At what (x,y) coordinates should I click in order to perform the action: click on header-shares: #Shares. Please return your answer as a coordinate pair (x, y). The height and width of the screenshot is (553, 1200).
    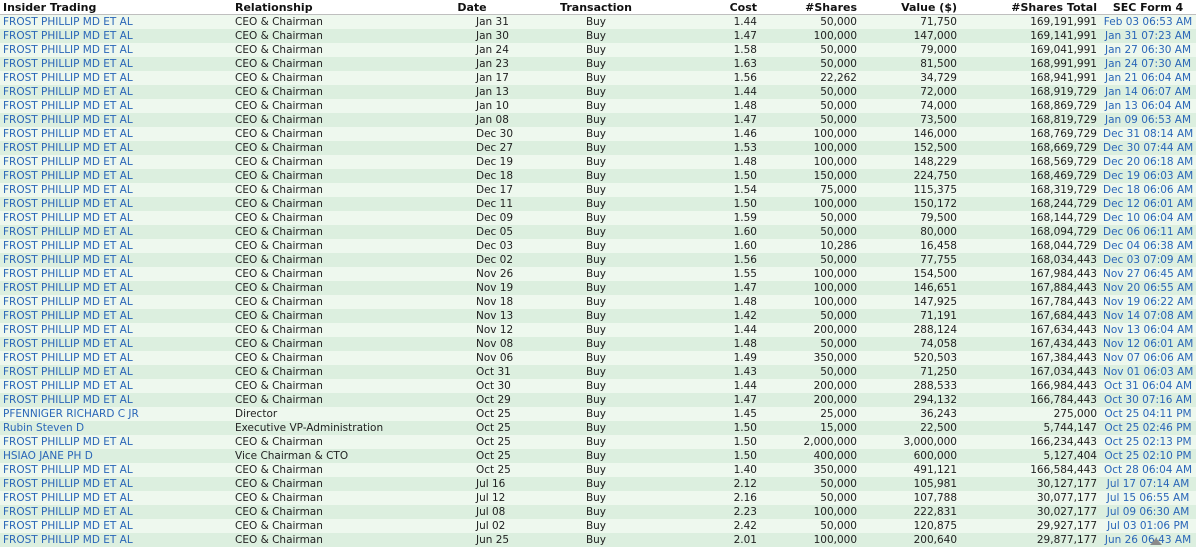
    Looking at the image, I should click on (810, 7).